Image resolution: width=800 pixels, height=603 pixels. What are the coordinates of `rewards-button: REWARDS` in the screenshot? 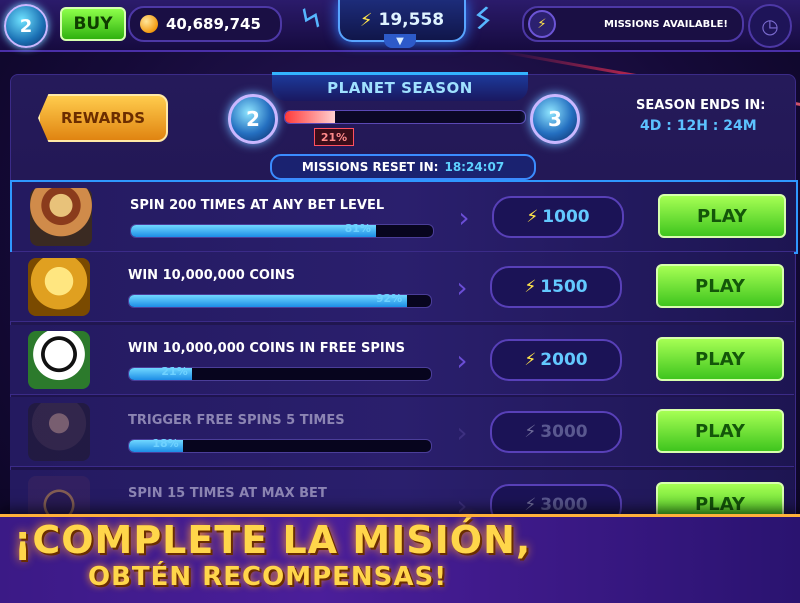 It's located at (103, 118).